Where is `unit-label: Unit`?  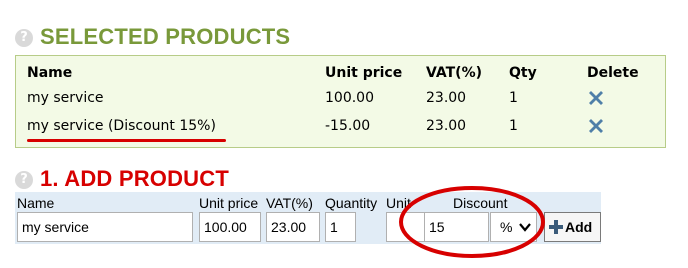 unit-label: Unit is located at coordinates (398, 203).